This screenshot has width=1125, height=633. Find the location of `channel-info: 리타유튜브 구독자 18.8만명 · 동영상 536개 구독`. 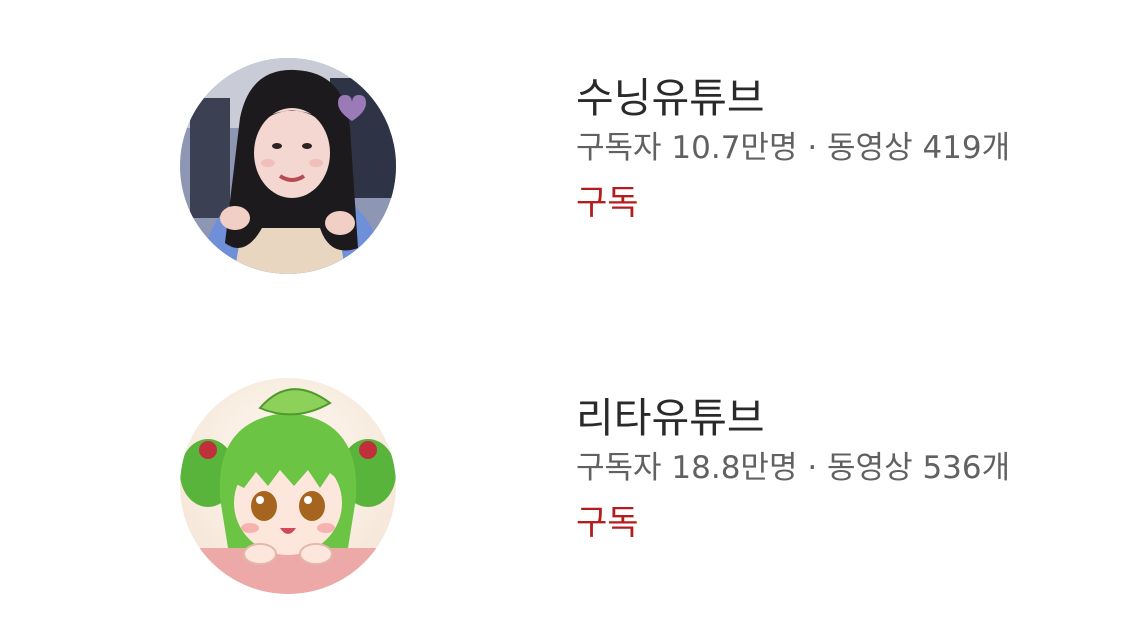

channel-info: 리타유튜브 구독자 18.8만명 · 동영상 536개 구독 is located at coordinates (846, 469).